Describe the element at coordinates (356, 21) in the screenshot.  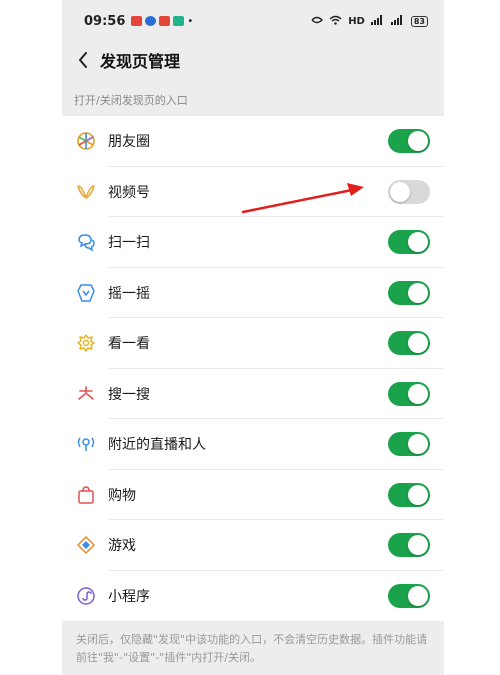
I see `network-label: HD` at that location.